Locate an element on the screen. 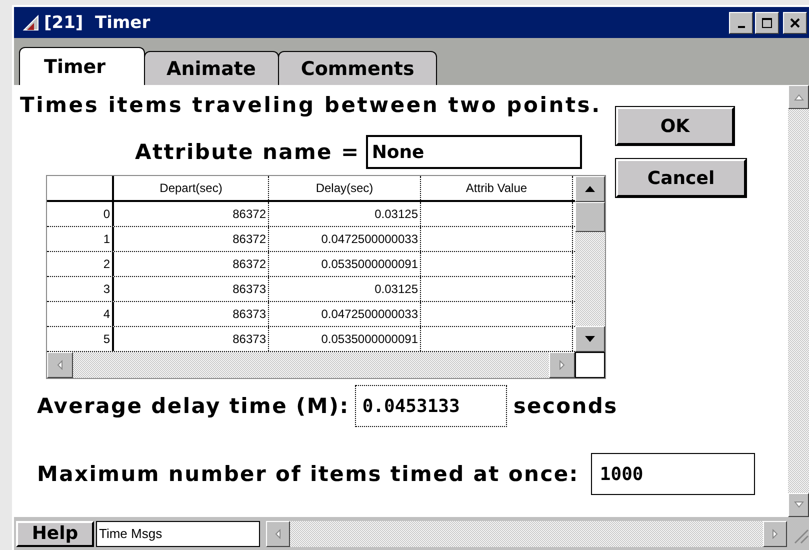 The width and height of the screenshot is (809, 550). cancel-button: Cancel is located at coordinates (681, 178).